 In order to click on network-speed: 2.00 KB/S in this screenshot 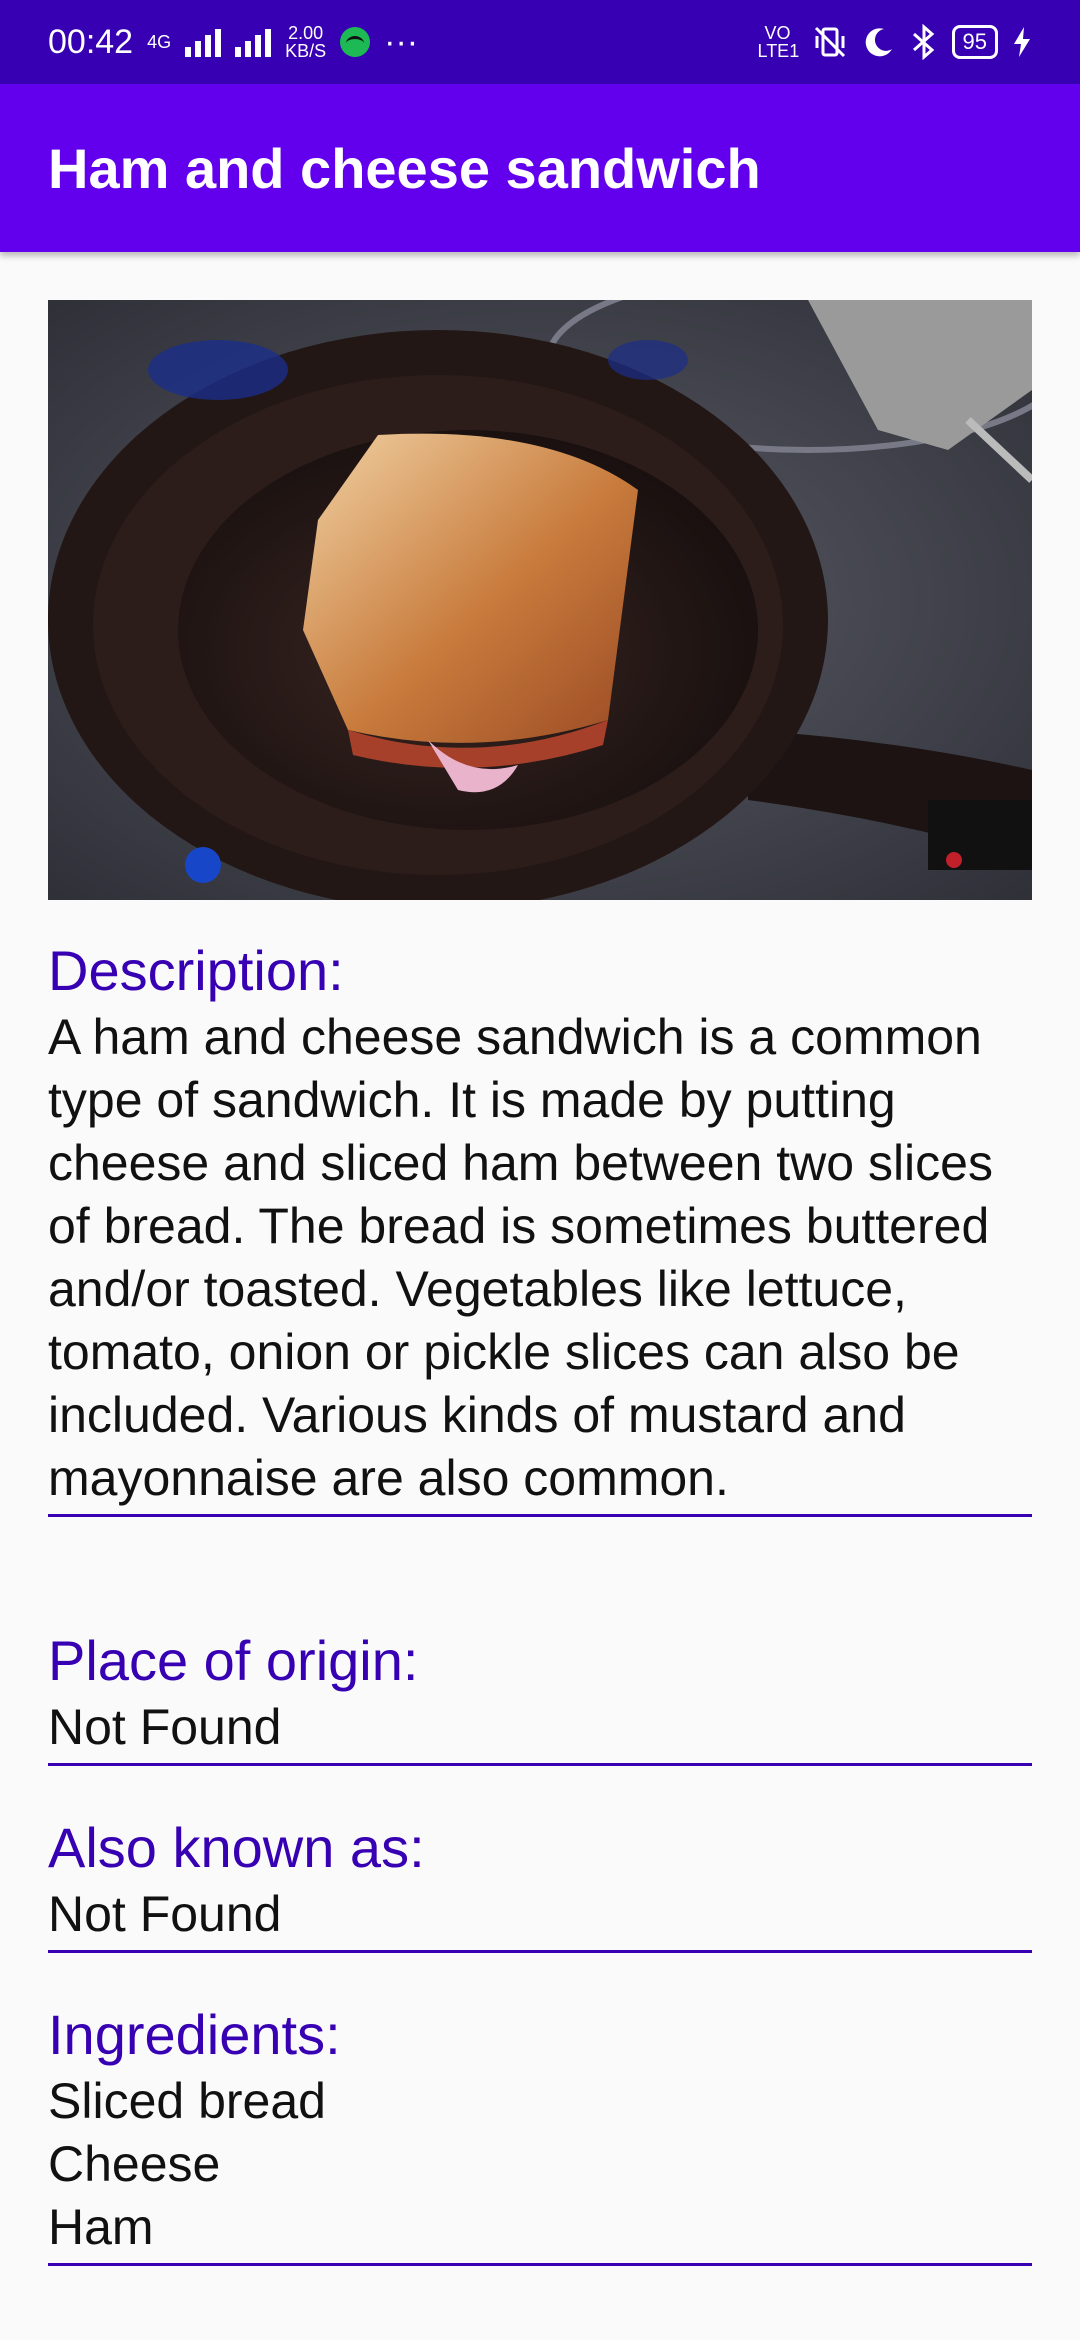, I will do `click(306, 42)`.